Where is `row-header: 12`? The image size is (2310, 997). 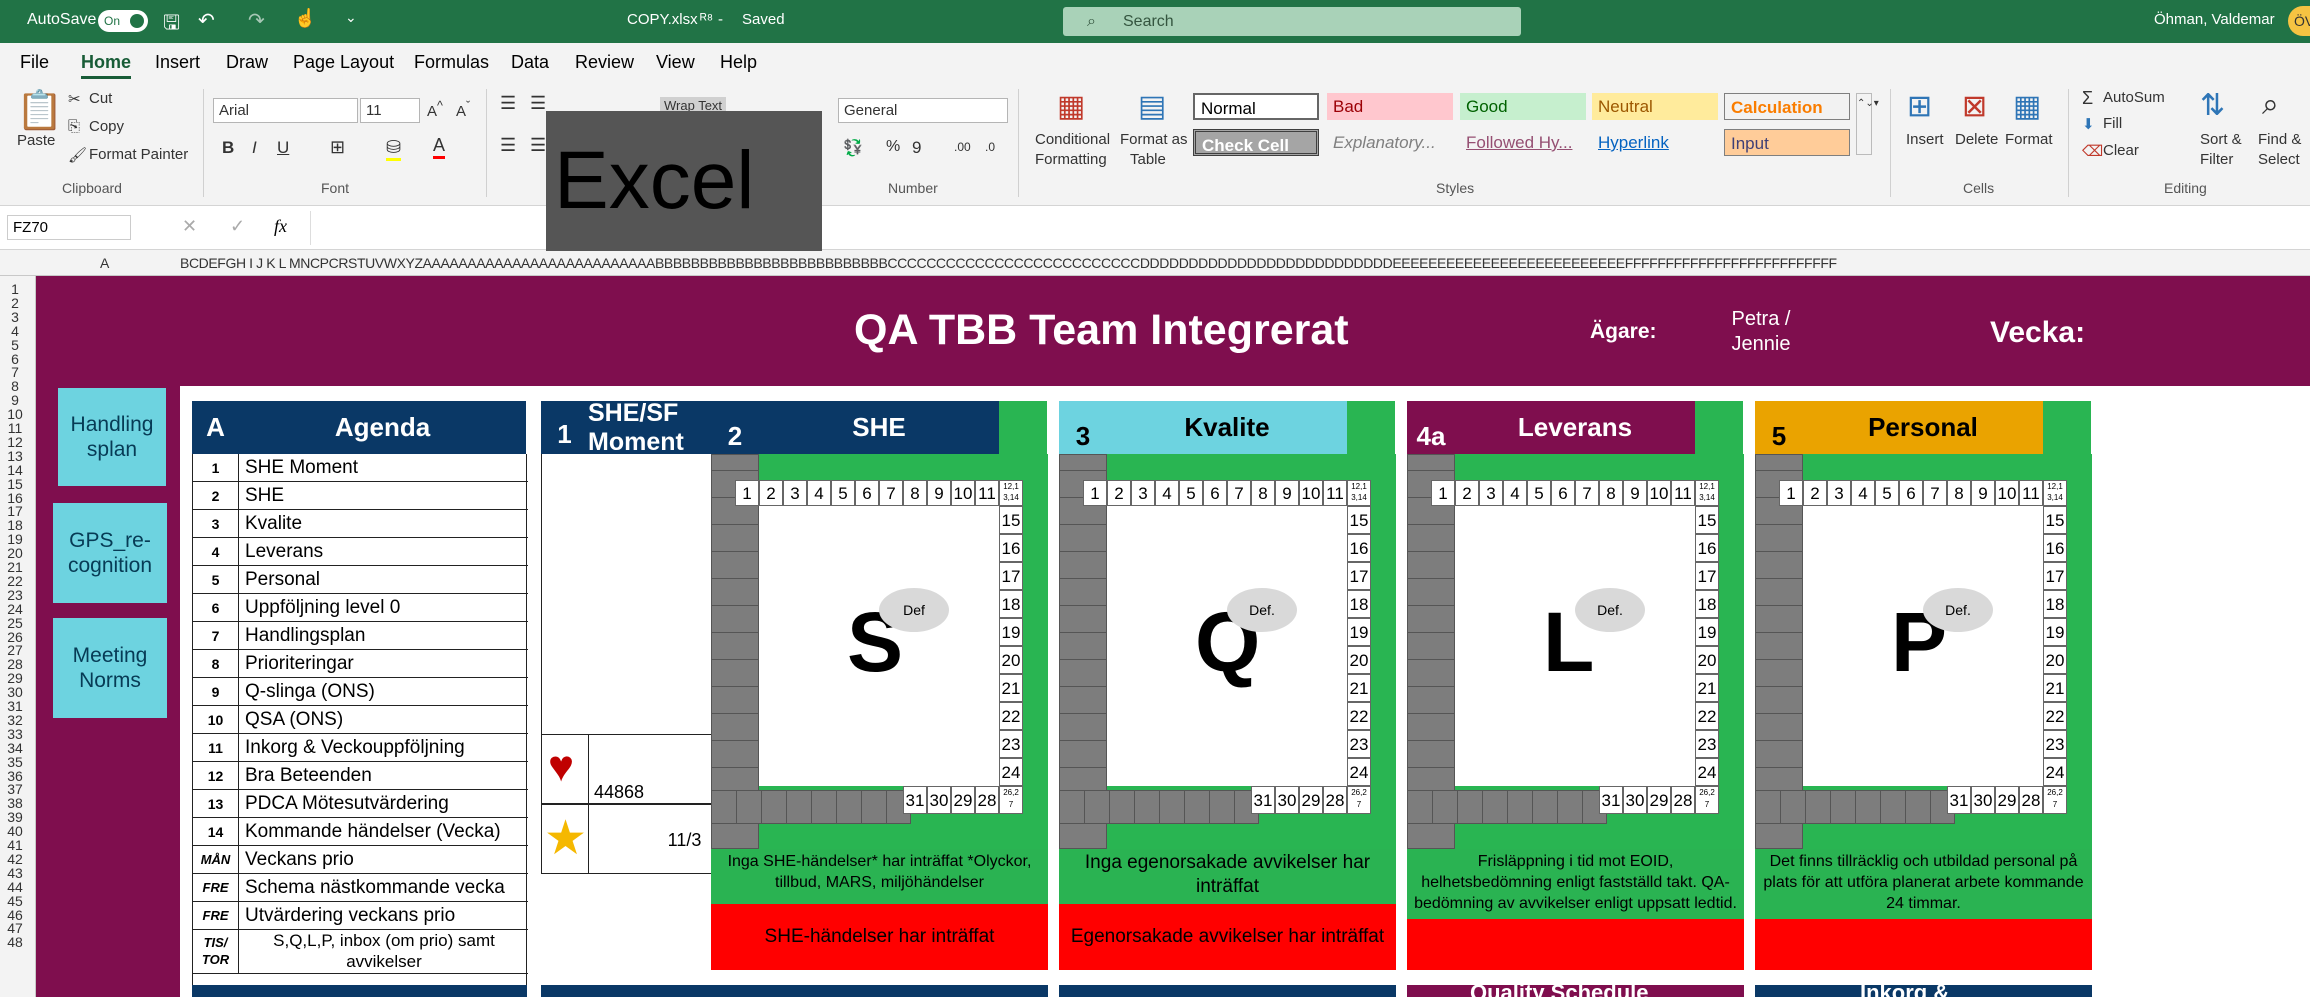
row-header: 12 is located at coordinates (15, 442).